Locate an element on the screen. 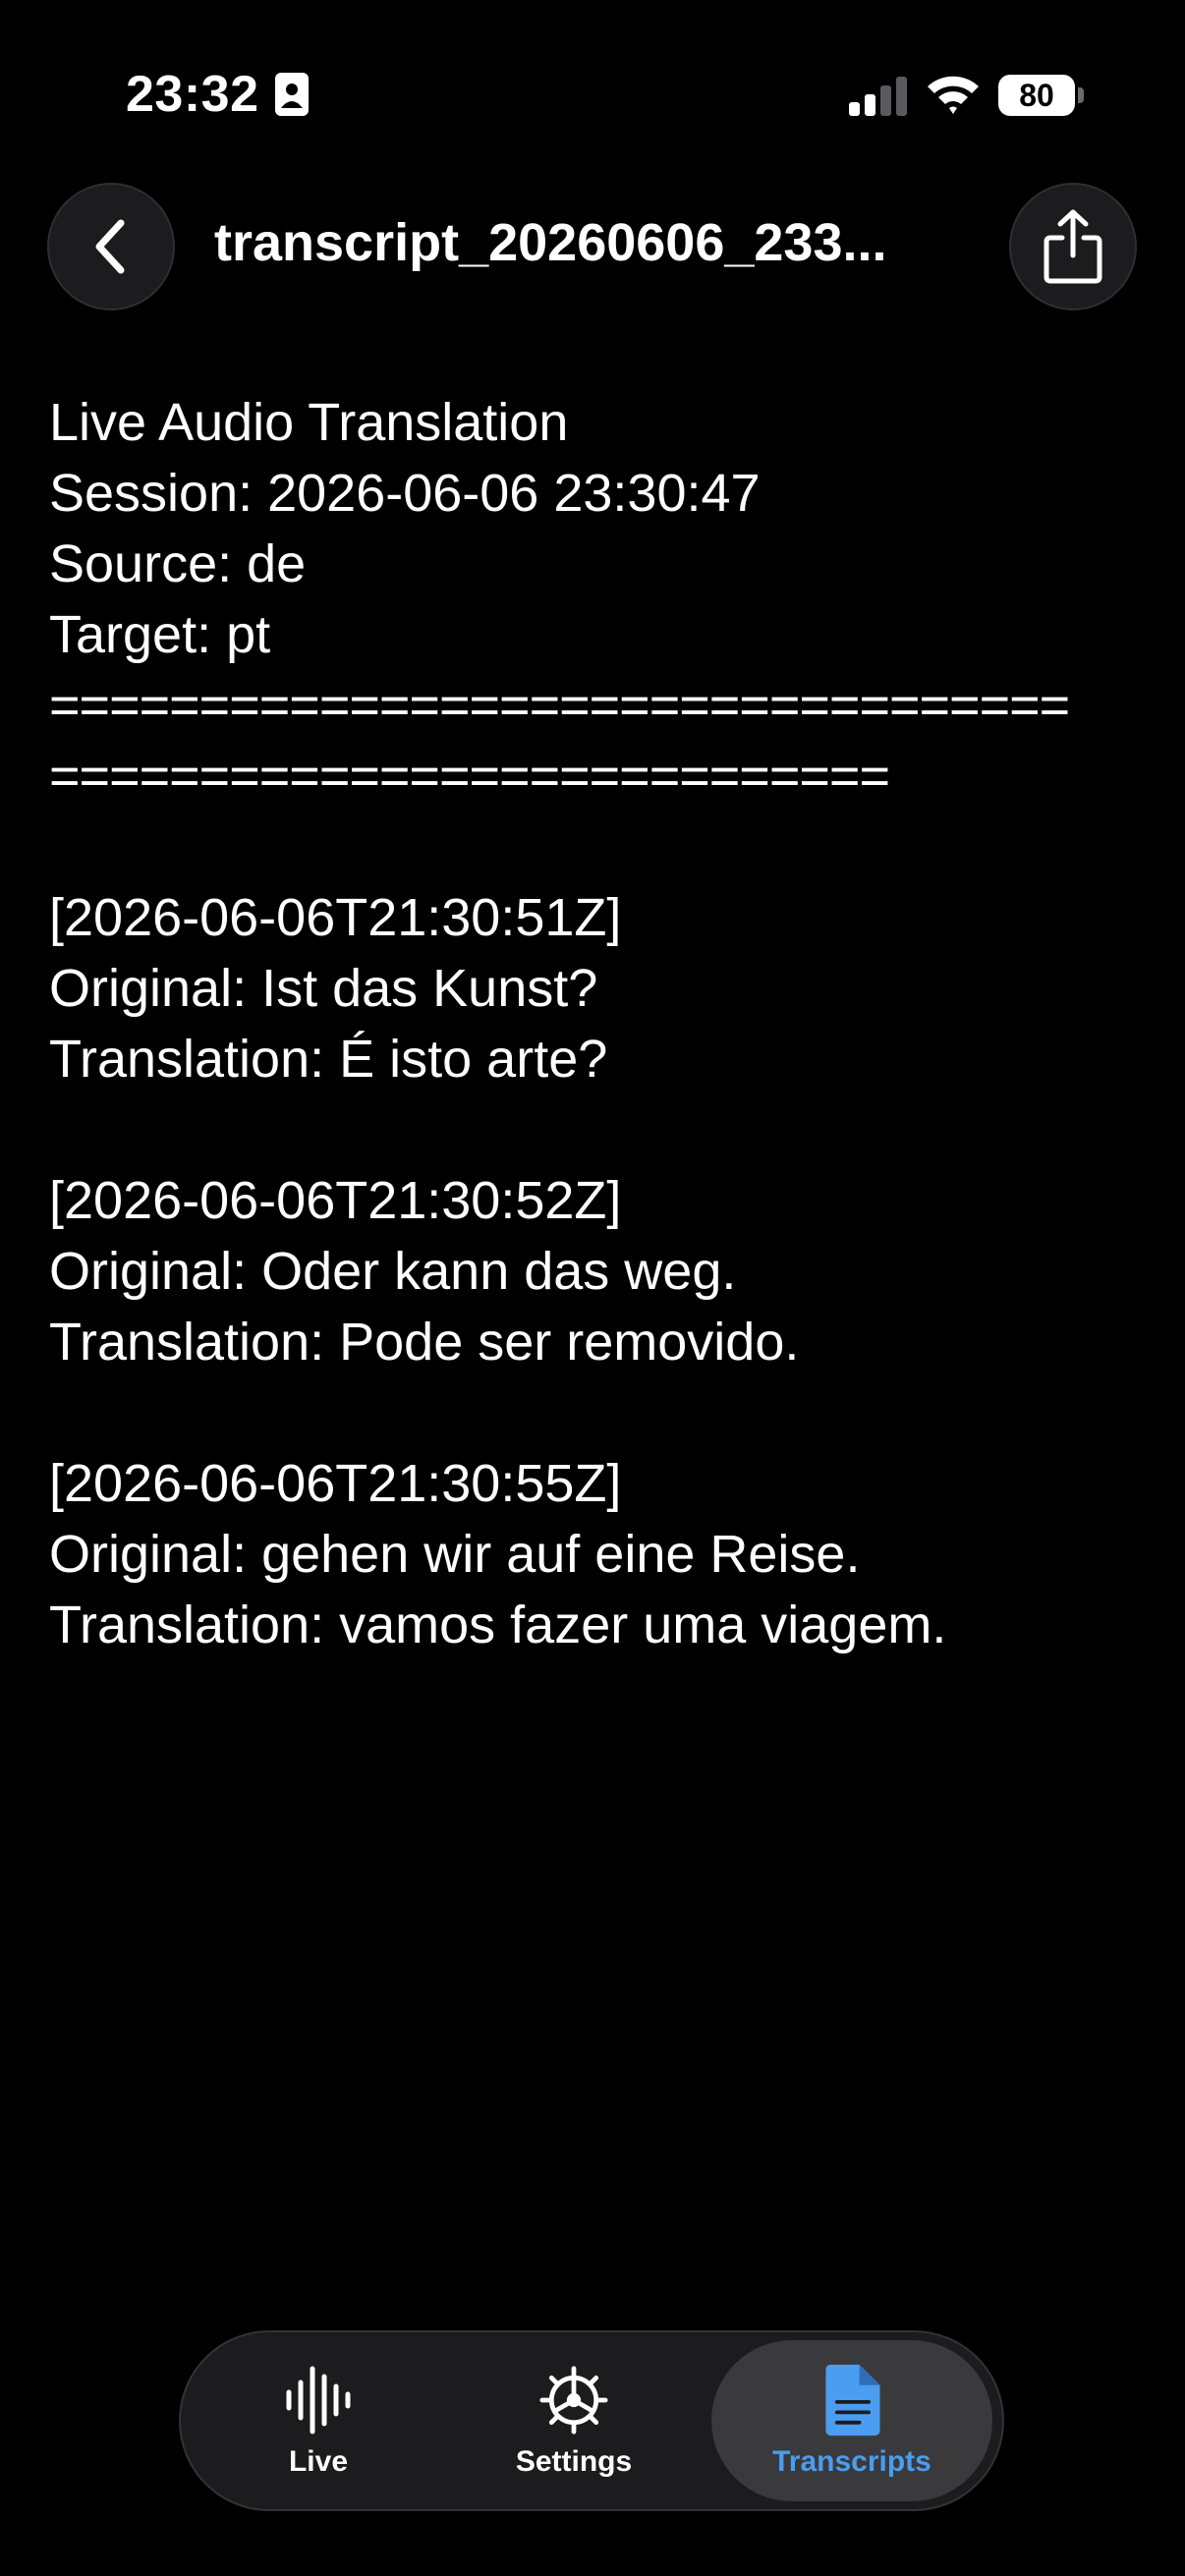  entry-original: Original: Oder kann das weg. is located at coordinates (393, 1271).